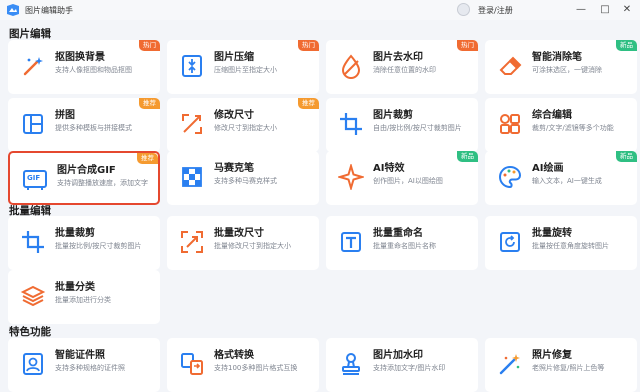 The height and width of the screenshot is (392, 640). I want to click on tool-card-multi-edit: 综合编辑 裁剪/文字/滤镜等多个功能, so click(561, 125).